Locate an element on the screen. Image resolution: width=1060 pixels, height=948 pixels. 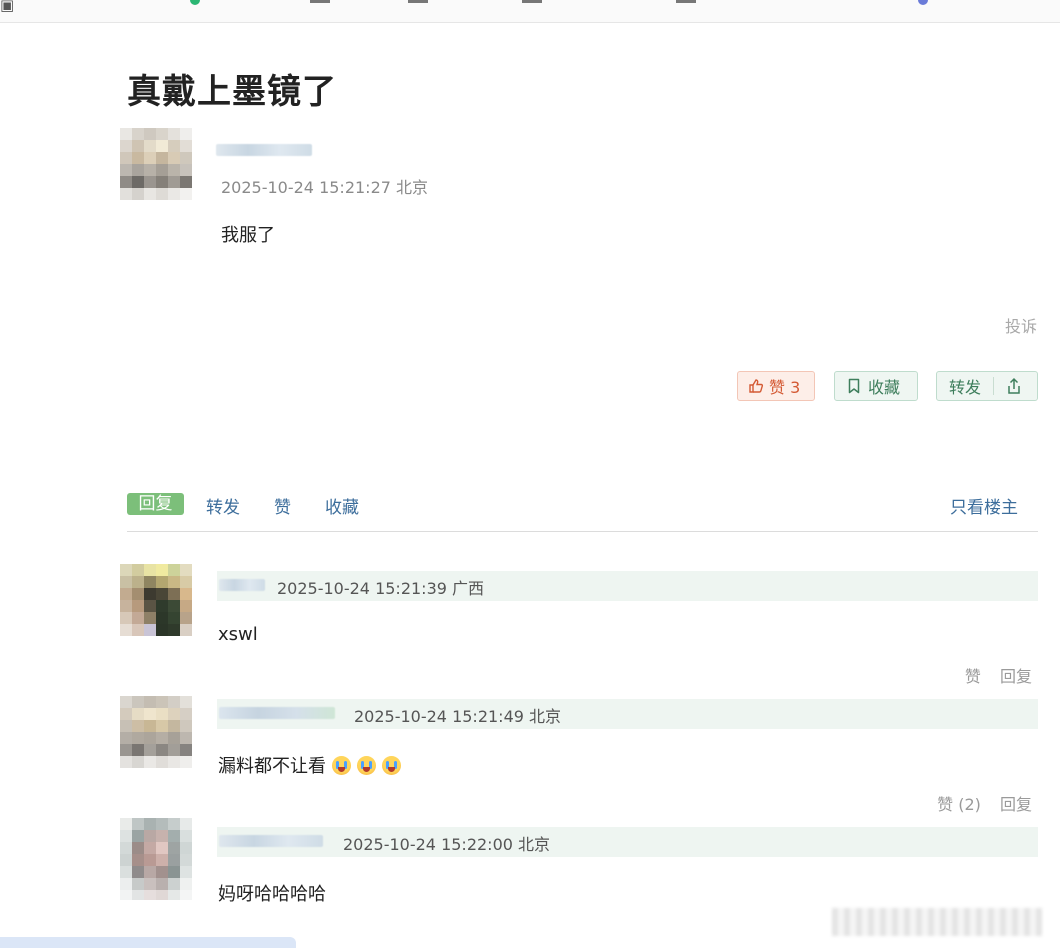
post-body: 我服了 is located at coordinates (248, 235).